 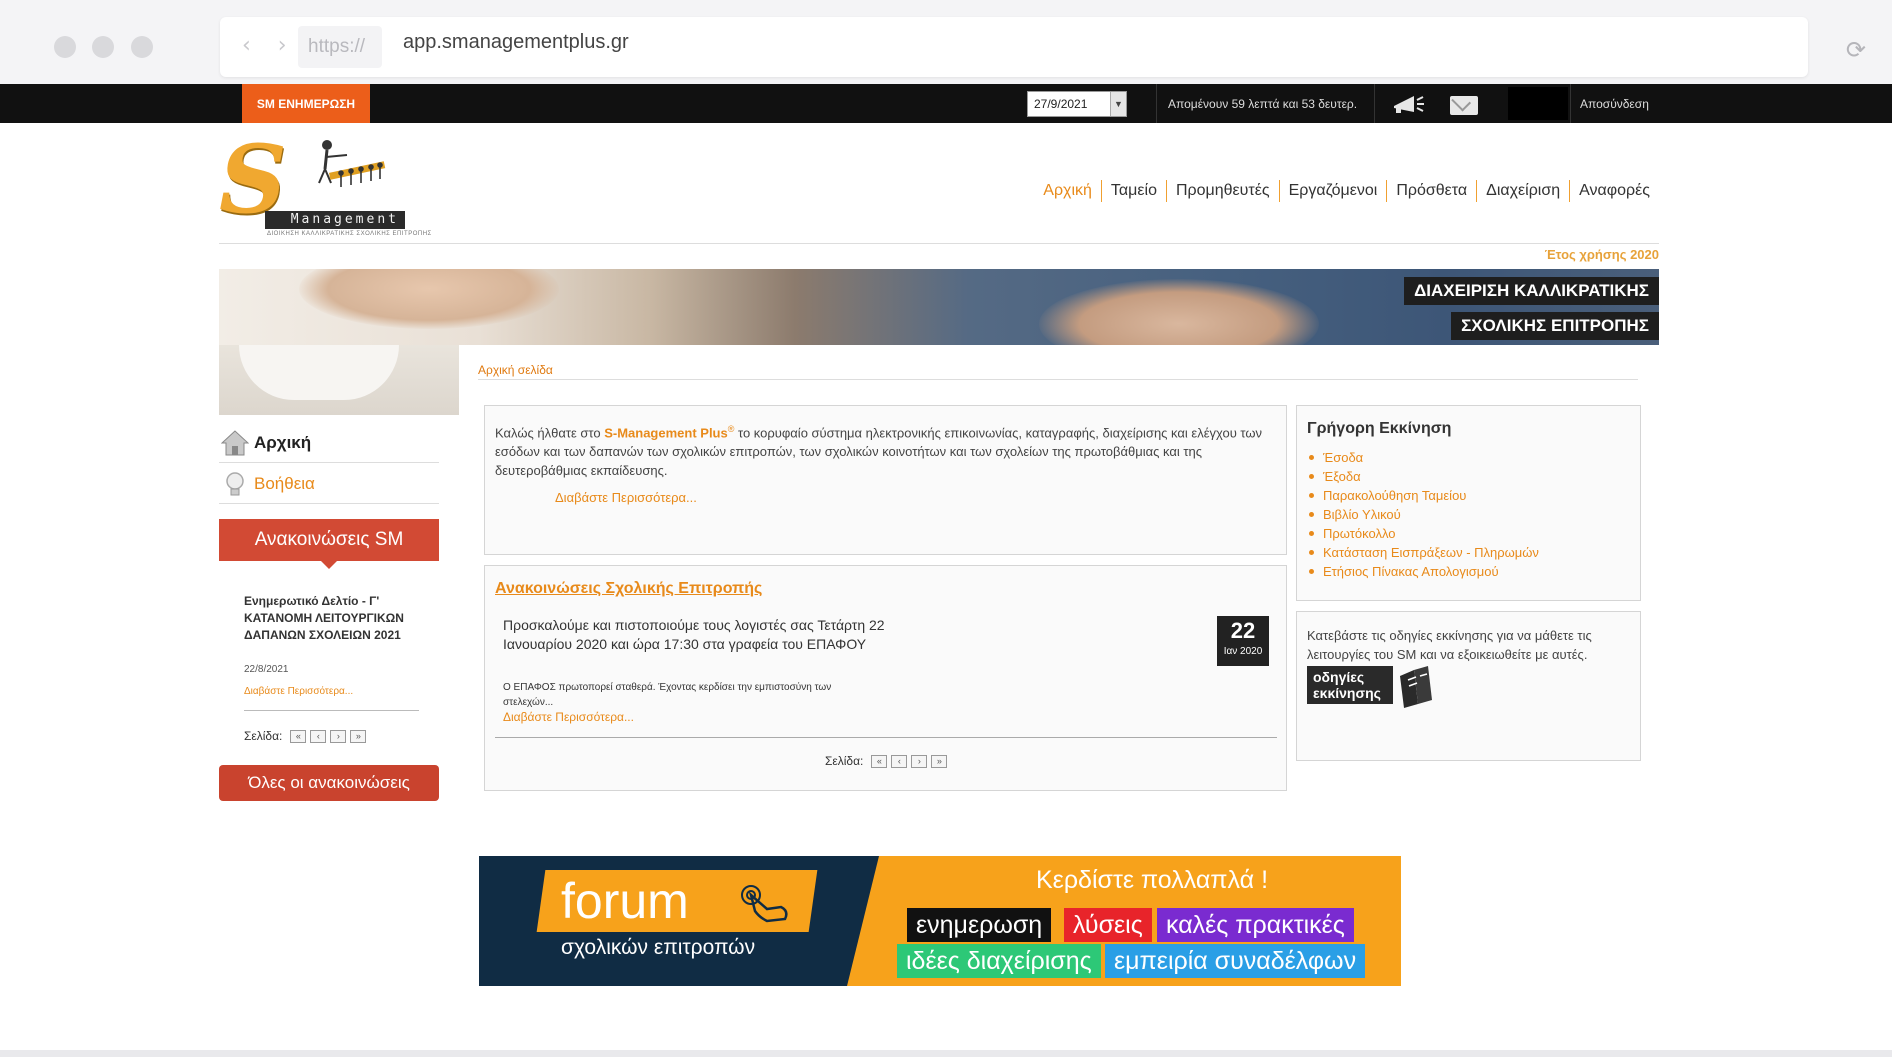 What do you see at coordinates (235, 443) in the screenshot?
I see `home-icon` at bounding box center [235, 443].